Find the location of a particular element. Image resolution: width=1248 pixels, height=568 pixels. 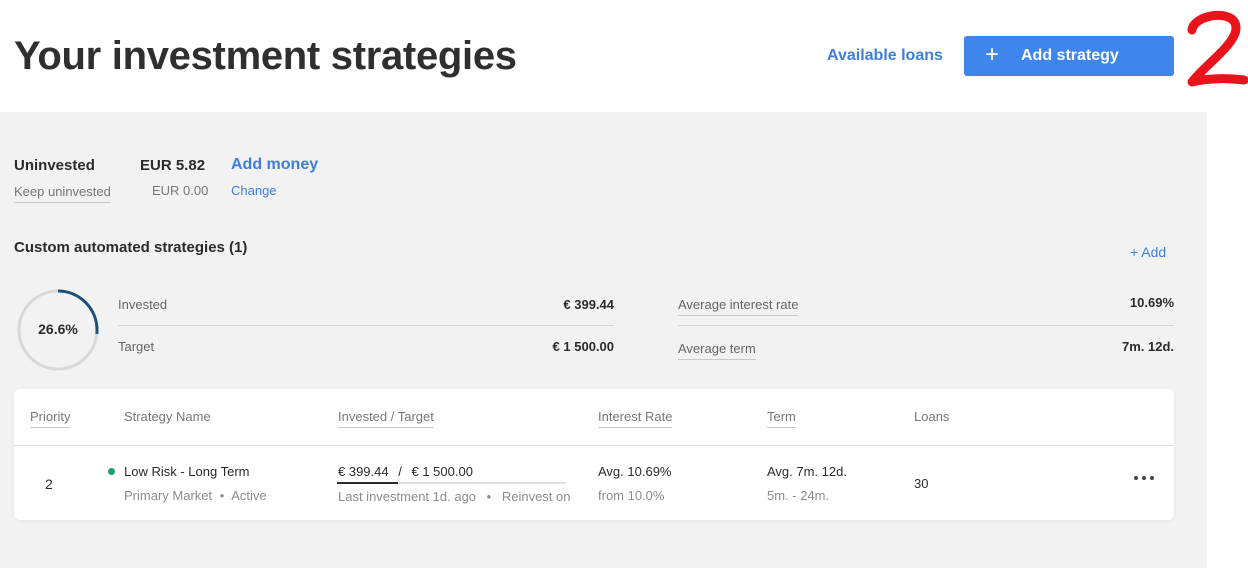

average-interest-rate-value: 10.69% is located at coordinates (1151, 302).